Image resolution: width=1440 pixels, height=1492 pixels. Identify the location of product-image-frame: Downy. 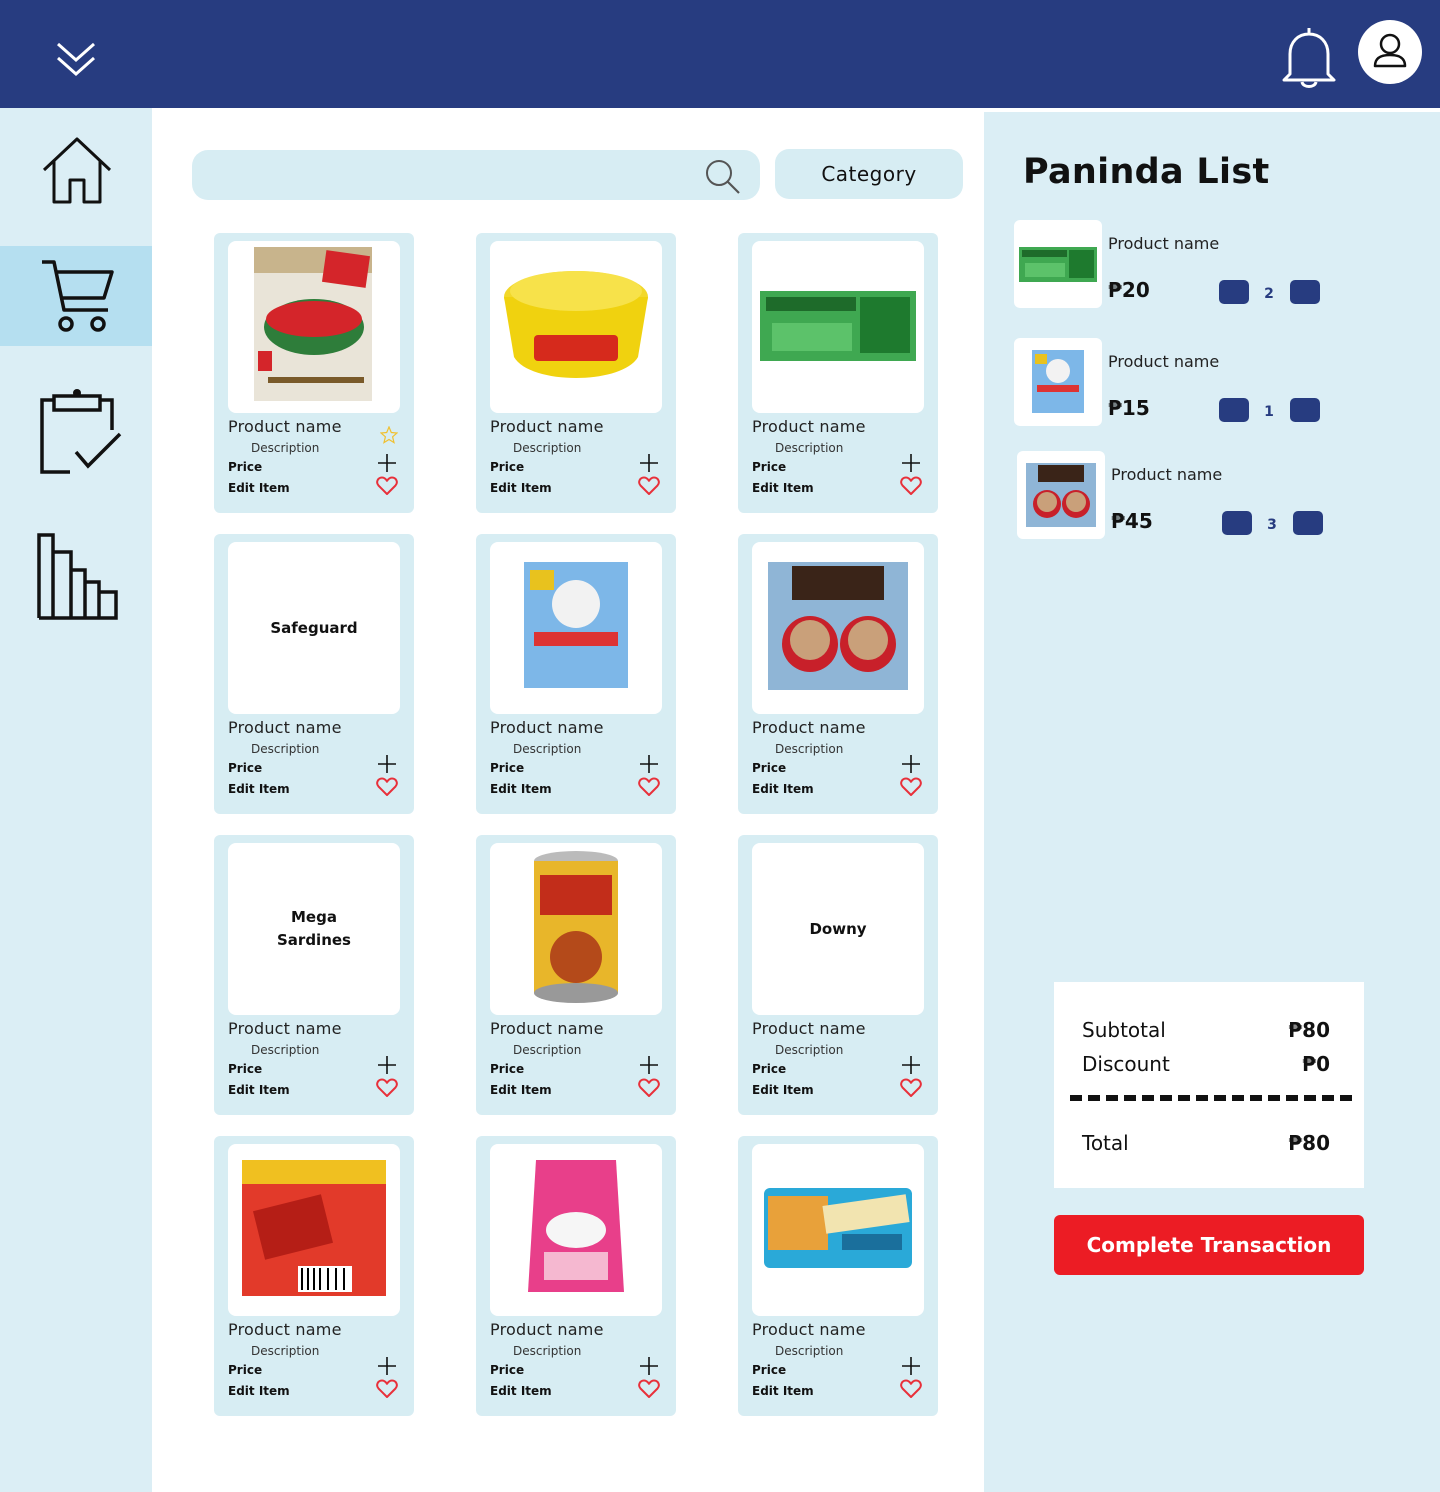
(838, 929).